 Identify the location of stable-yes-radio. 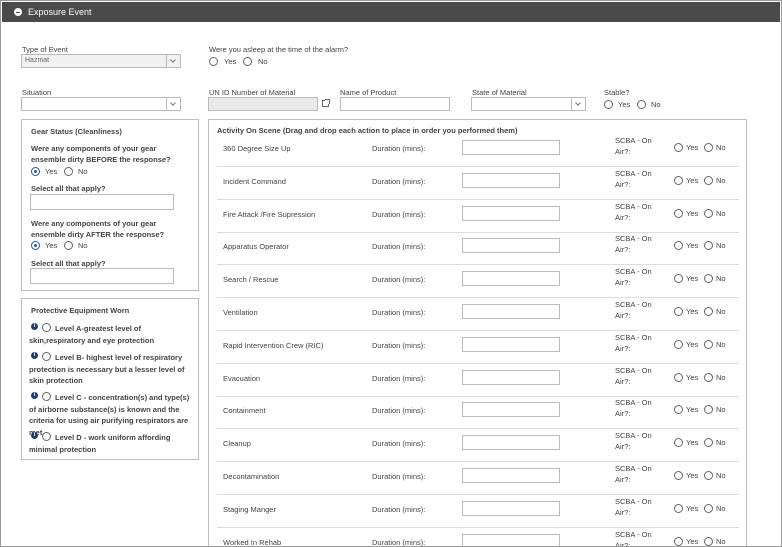
(608, 104).